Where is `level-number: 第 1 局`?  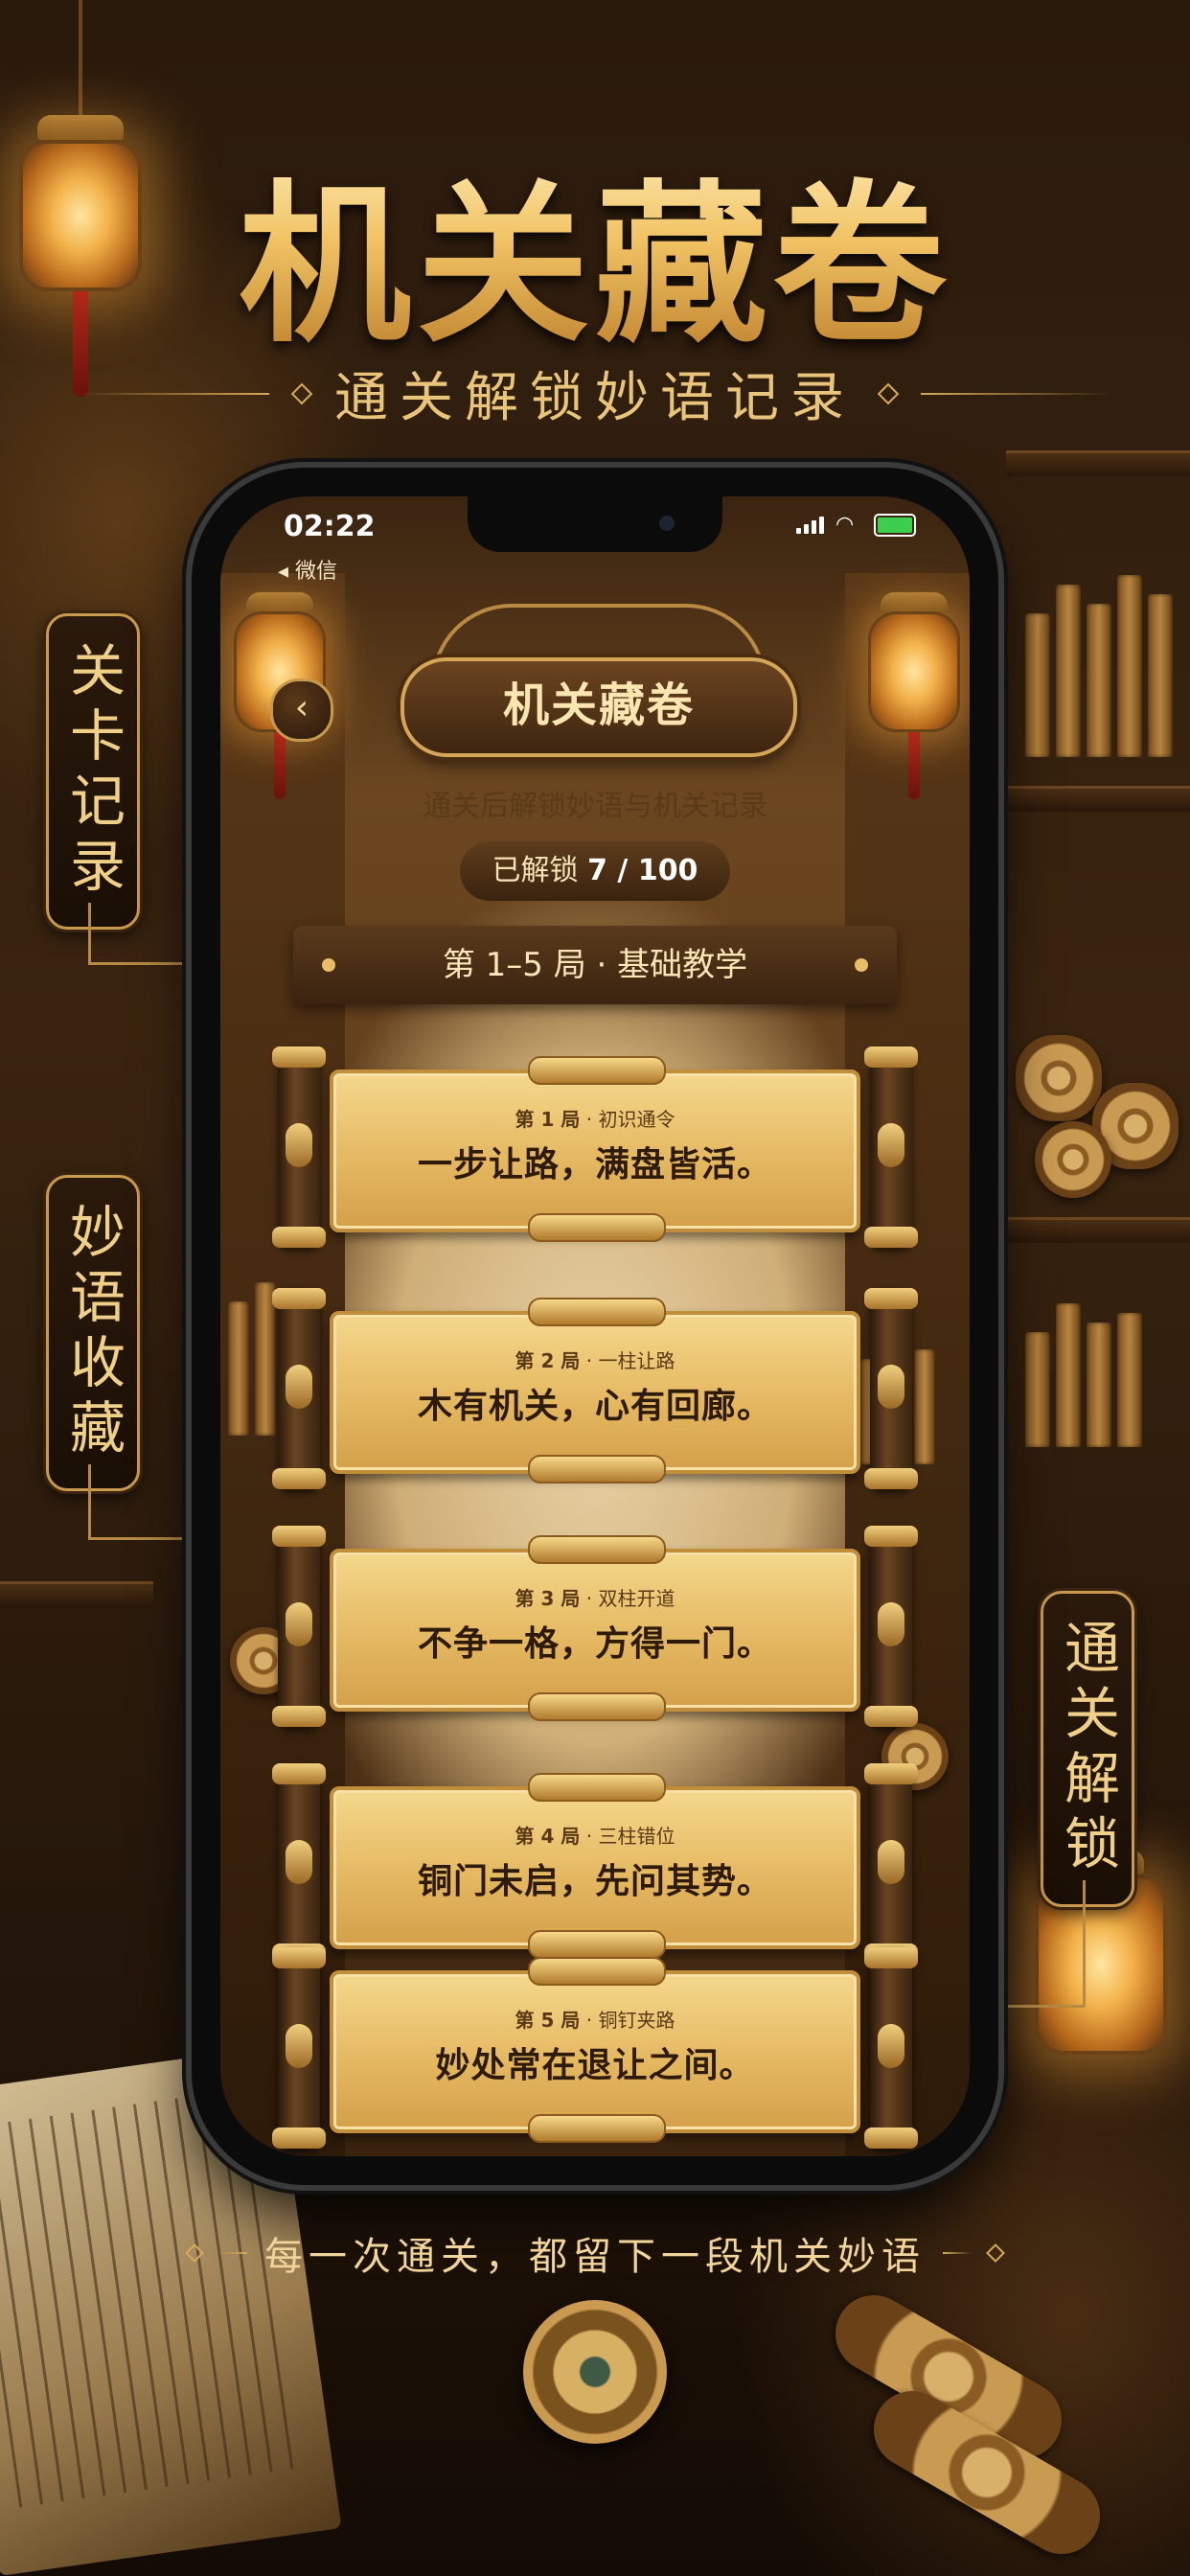
level-number: 第 1 局 is located at coordinates (548, 1119).